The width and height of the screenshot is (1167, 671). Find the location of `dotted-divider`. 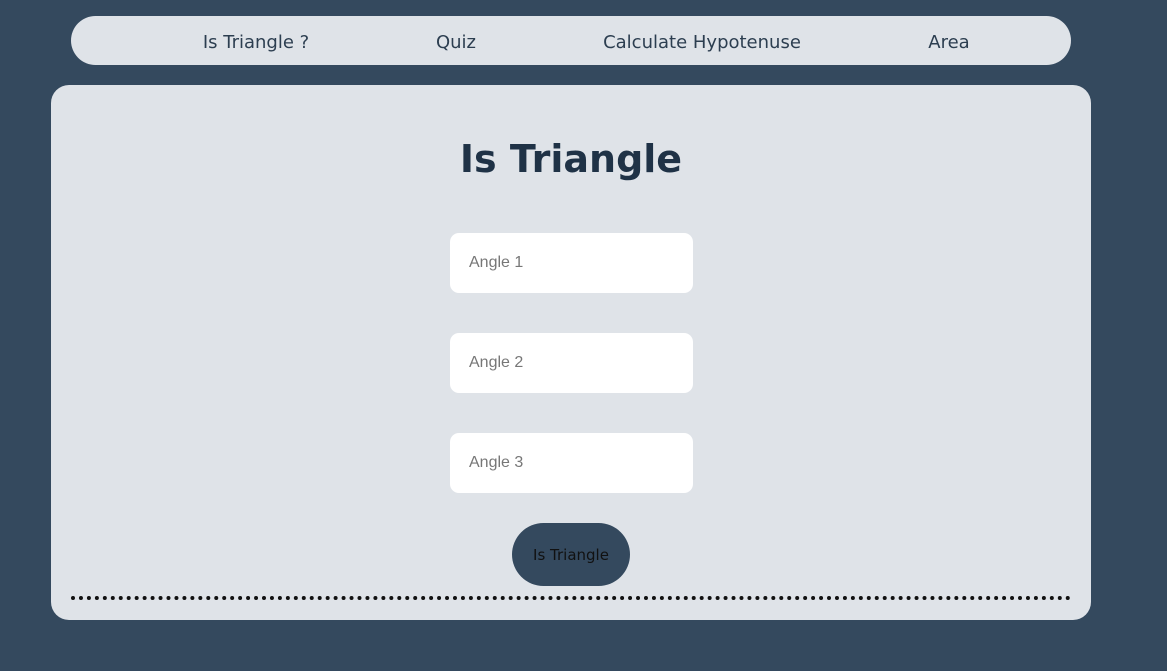

dotted-divider is located at coordinates (571, 598).